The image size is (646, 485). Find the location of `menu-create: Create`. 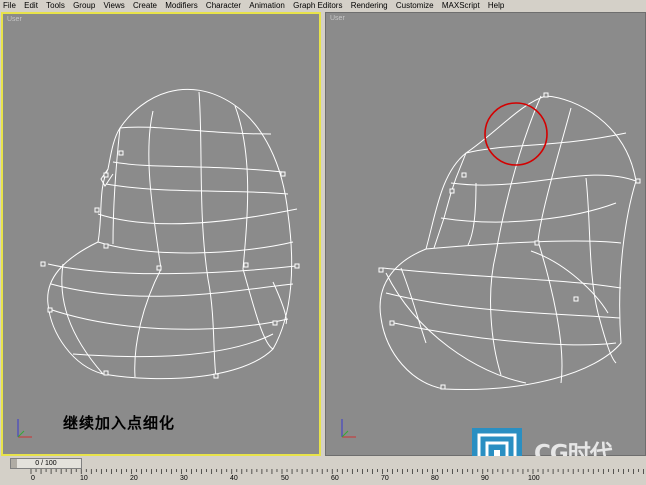

menu-create: Create is located at coordinates (145, 5).